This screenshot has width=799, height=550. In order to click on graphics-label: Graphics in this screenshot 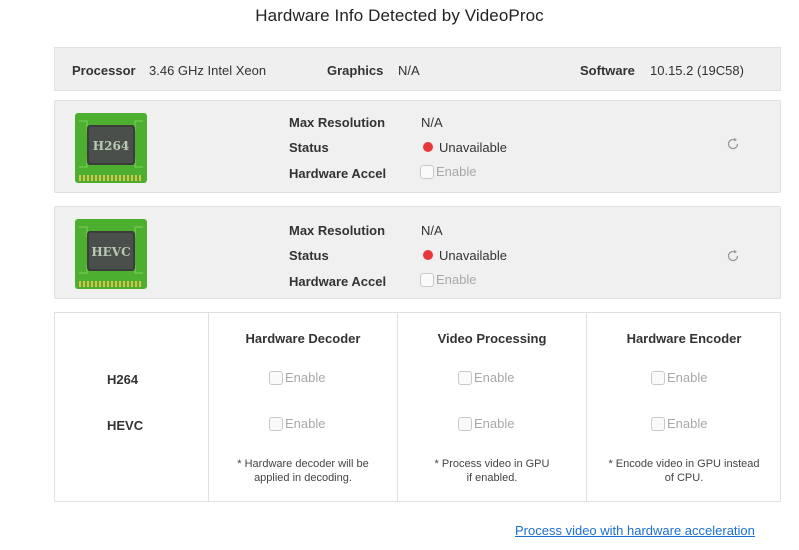, I will do `click(355, 70)`.